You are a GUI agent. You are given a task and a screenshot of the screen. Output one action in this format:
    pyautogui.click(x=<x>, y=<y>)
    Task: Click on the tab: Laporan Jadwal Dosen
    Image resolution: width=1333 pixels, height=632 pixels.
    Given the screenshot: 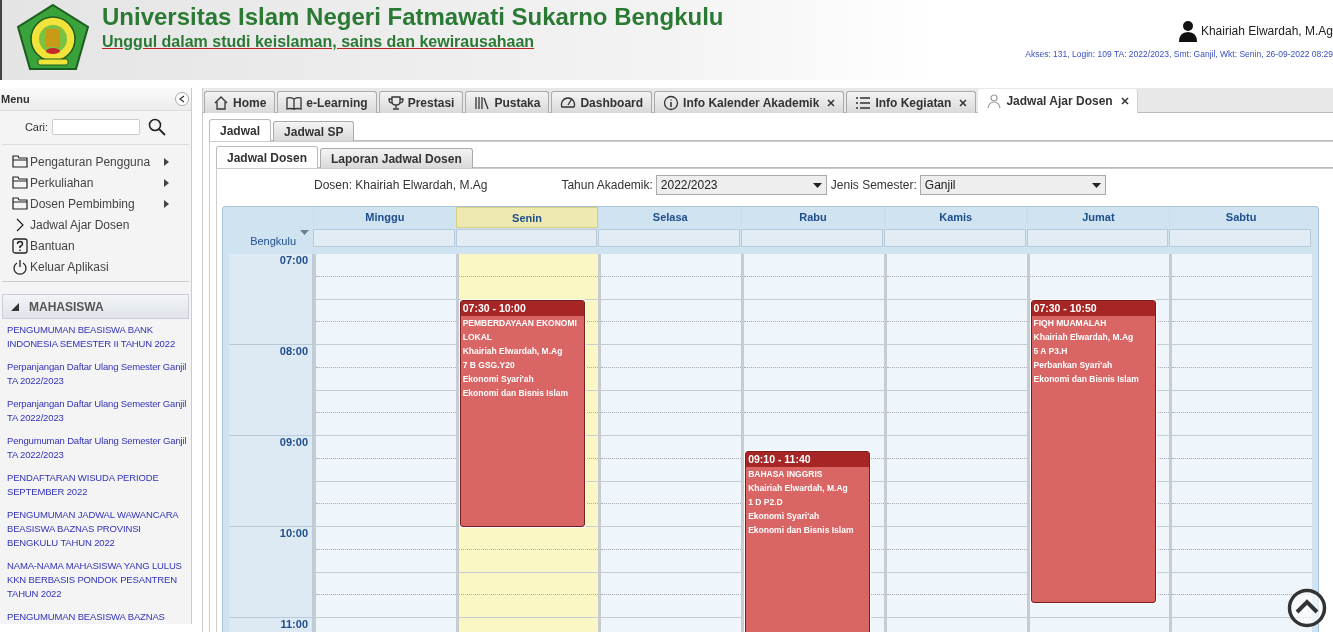 What is the action you would take?
    pyautogui.click(x=396, y=158)
    